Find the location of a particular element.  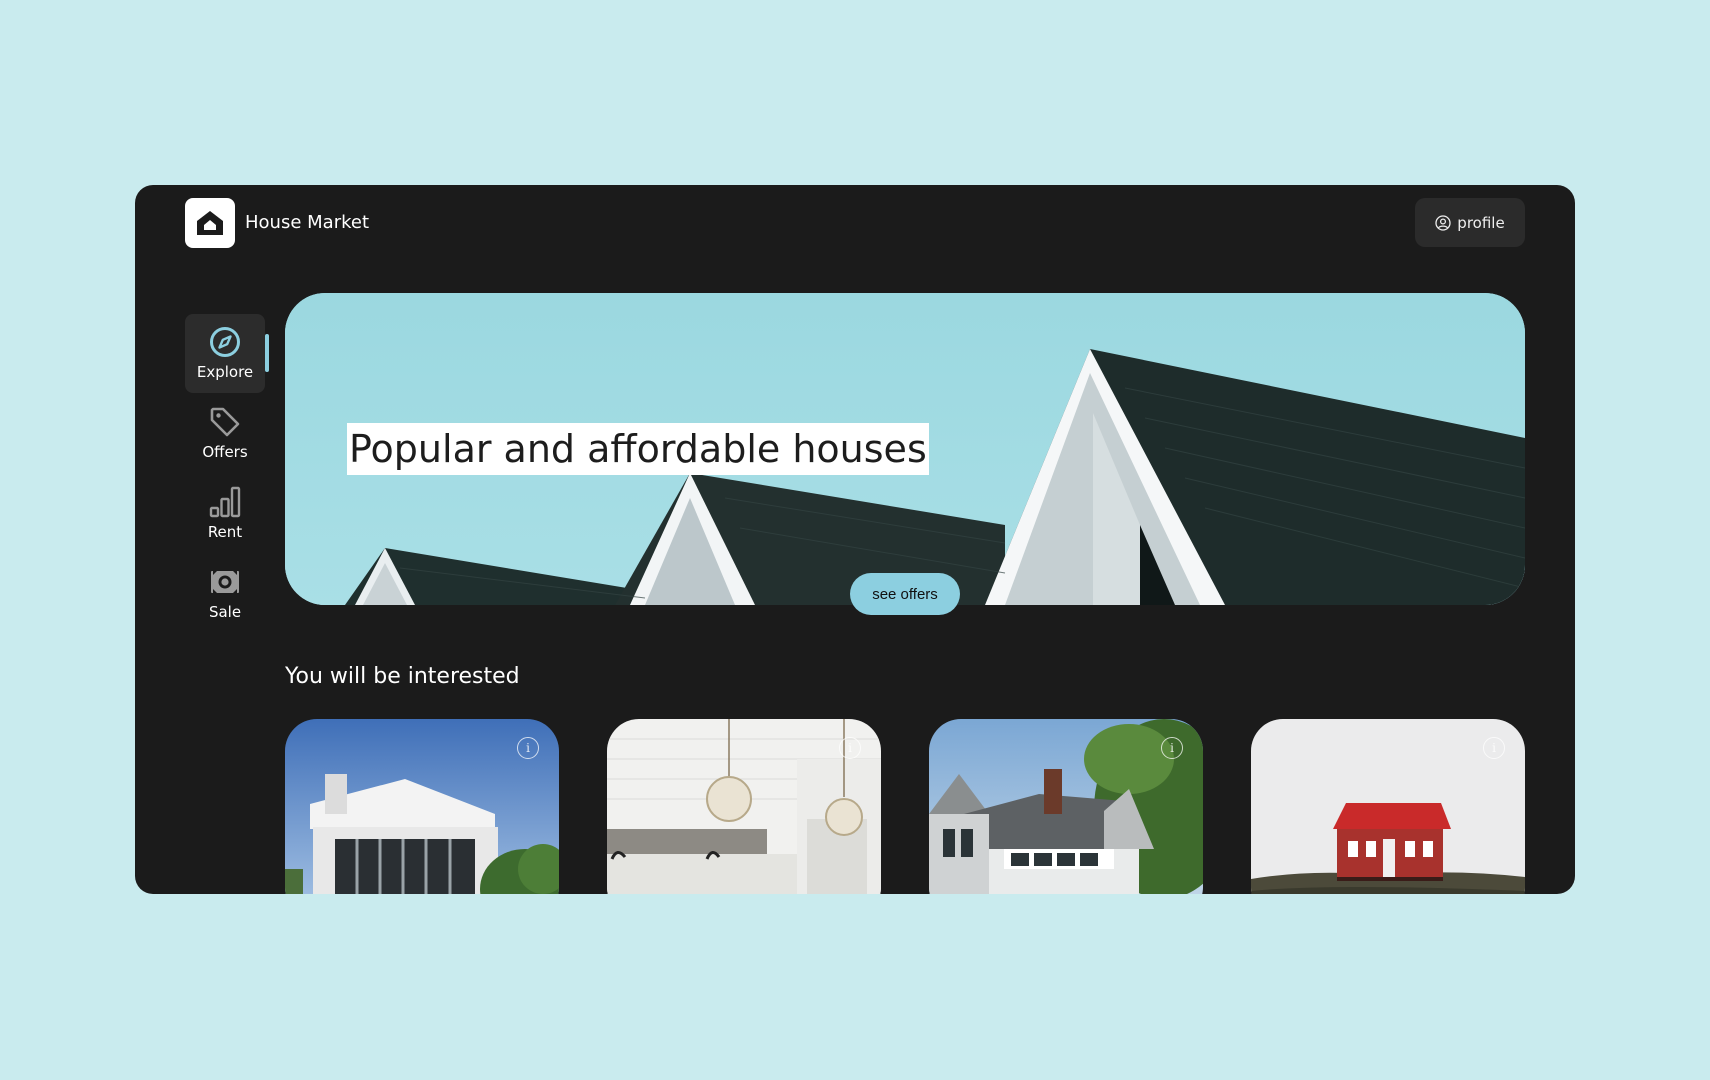

profile-button: profile is located at coordinates (1470, 222).